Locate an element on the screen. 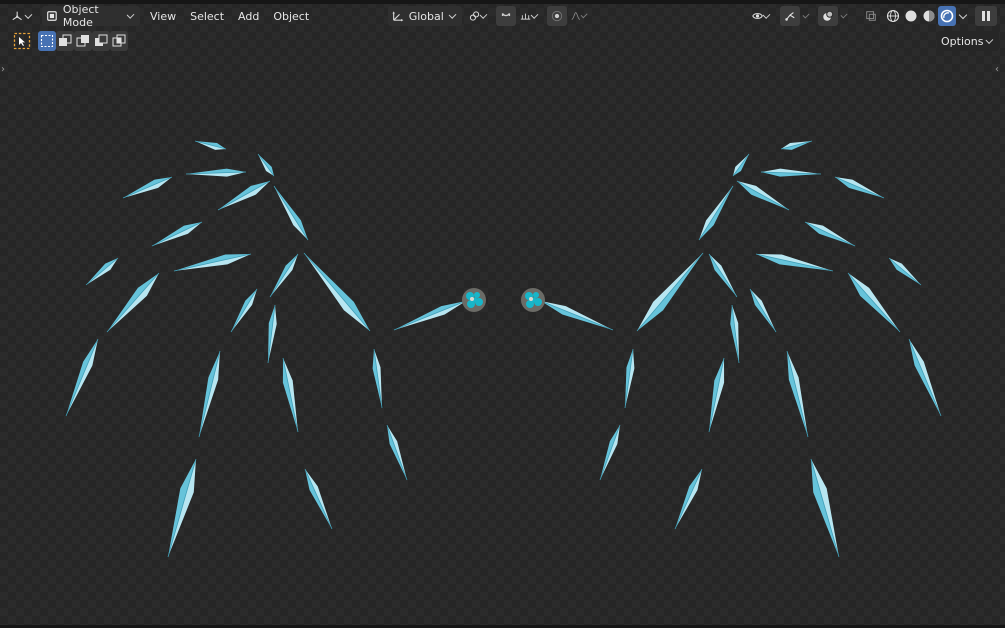 This screenshot has height=628, width=1005. snap-target-selector is located at coordinates (530, 16).